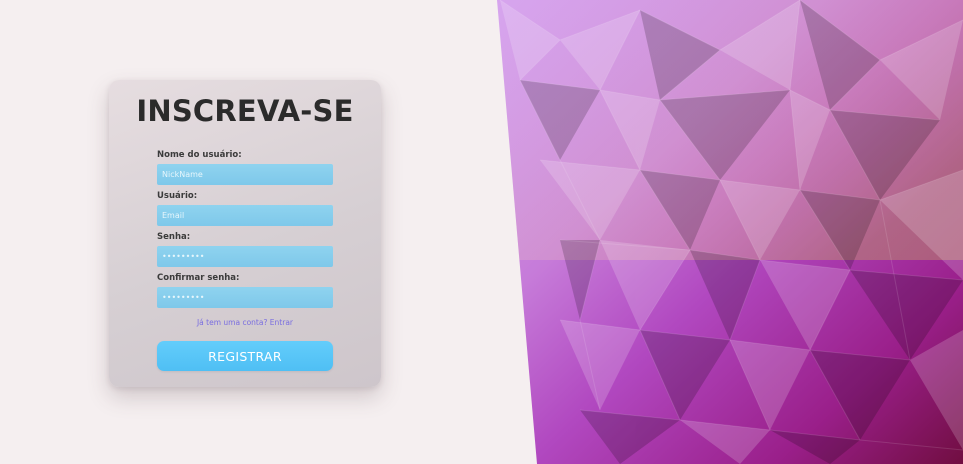 This screenshot has height=464, width=963. What do you see at coordinates (245, 215) in the screenshot?
I see `email-input` at bounding box center [245, 215].